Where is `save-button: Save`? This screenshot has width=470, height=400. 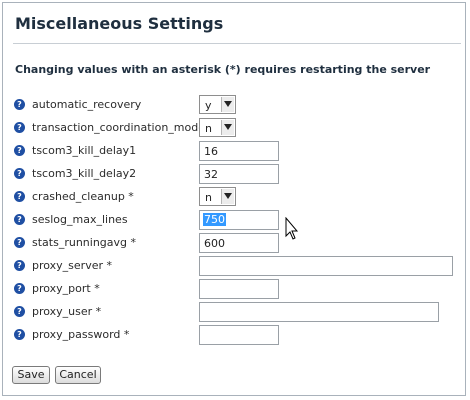
save-button: Save is located at coordinates (31, 375).